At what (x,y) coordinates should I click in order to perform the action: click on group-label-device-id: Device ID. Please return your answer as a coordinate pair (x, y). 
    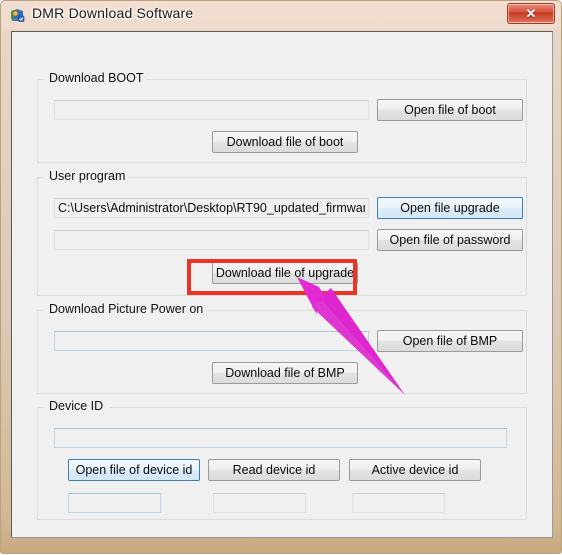
    Looking at the image, I should click on (76, 406).